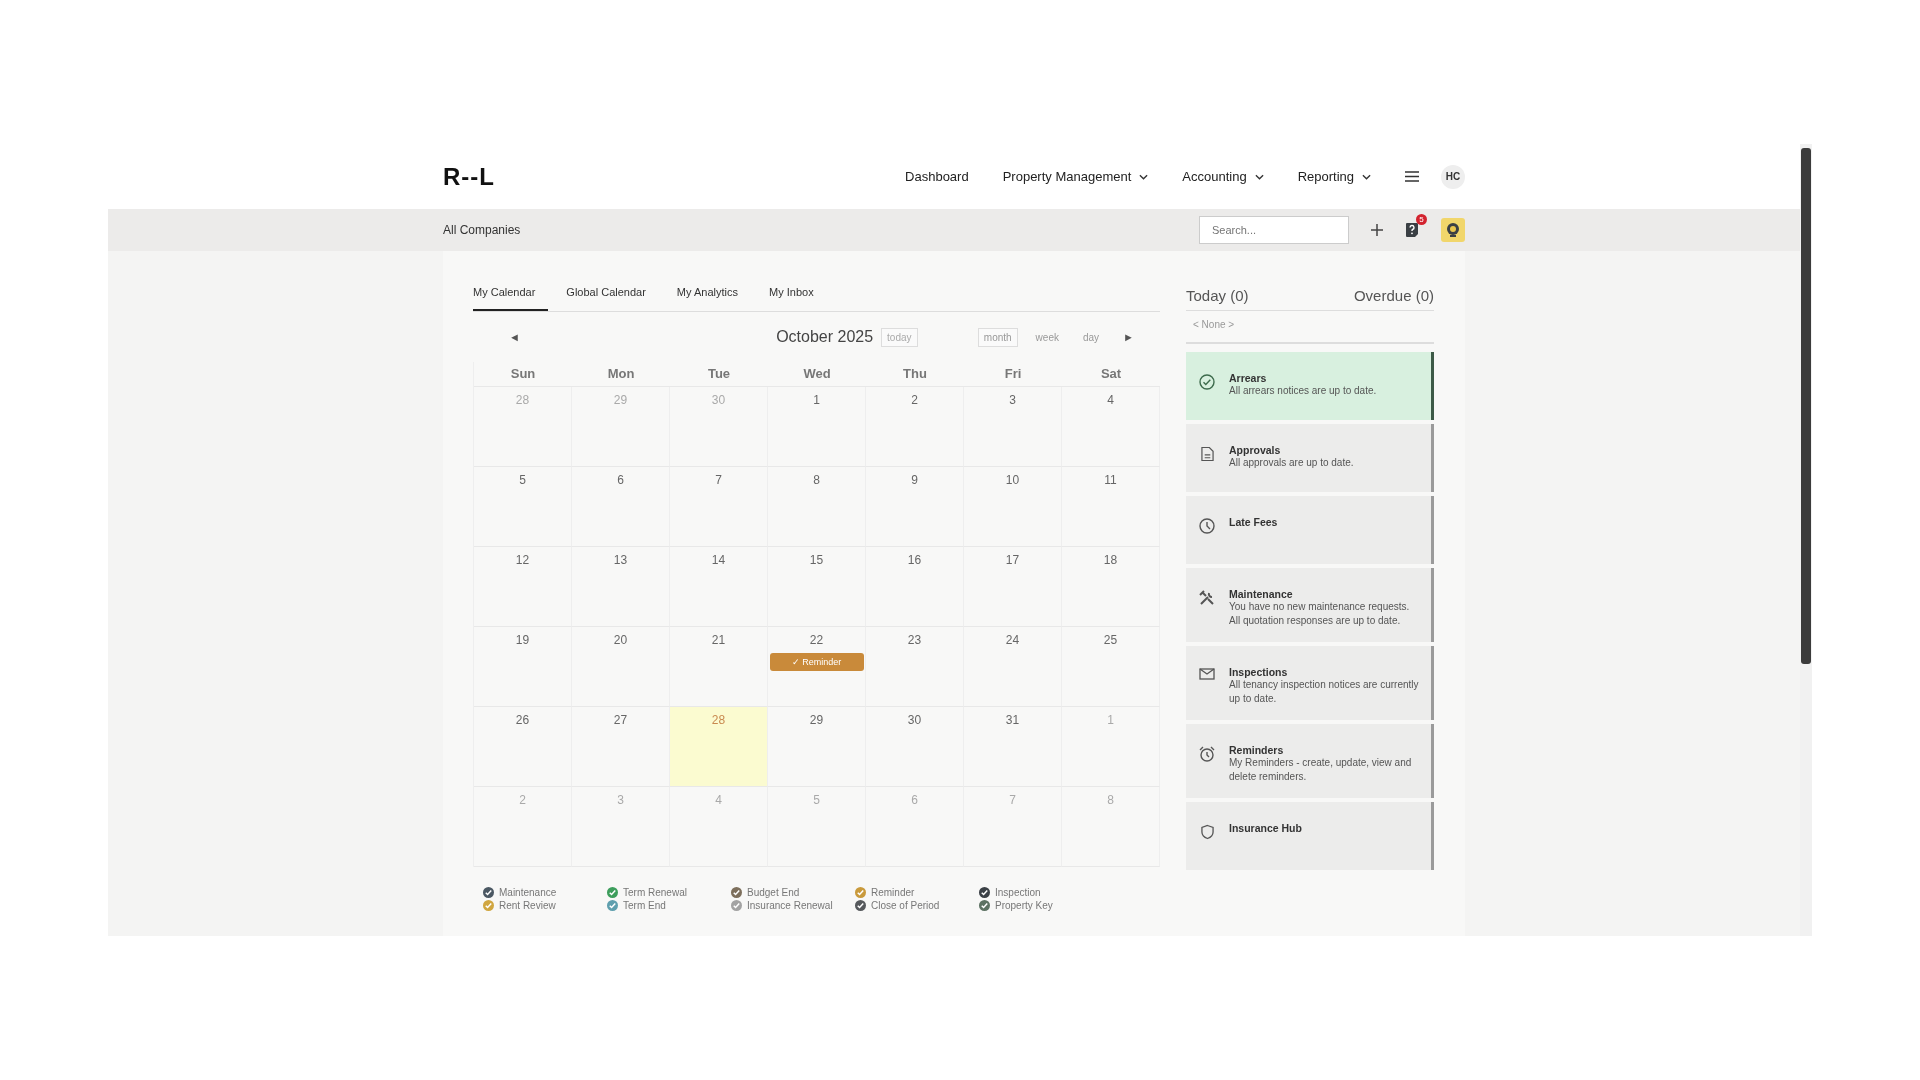  What do you see at coordinates (612, 294) in the screenshot?
I see `tab: Global Calendar` at bounding box center [612, 294].